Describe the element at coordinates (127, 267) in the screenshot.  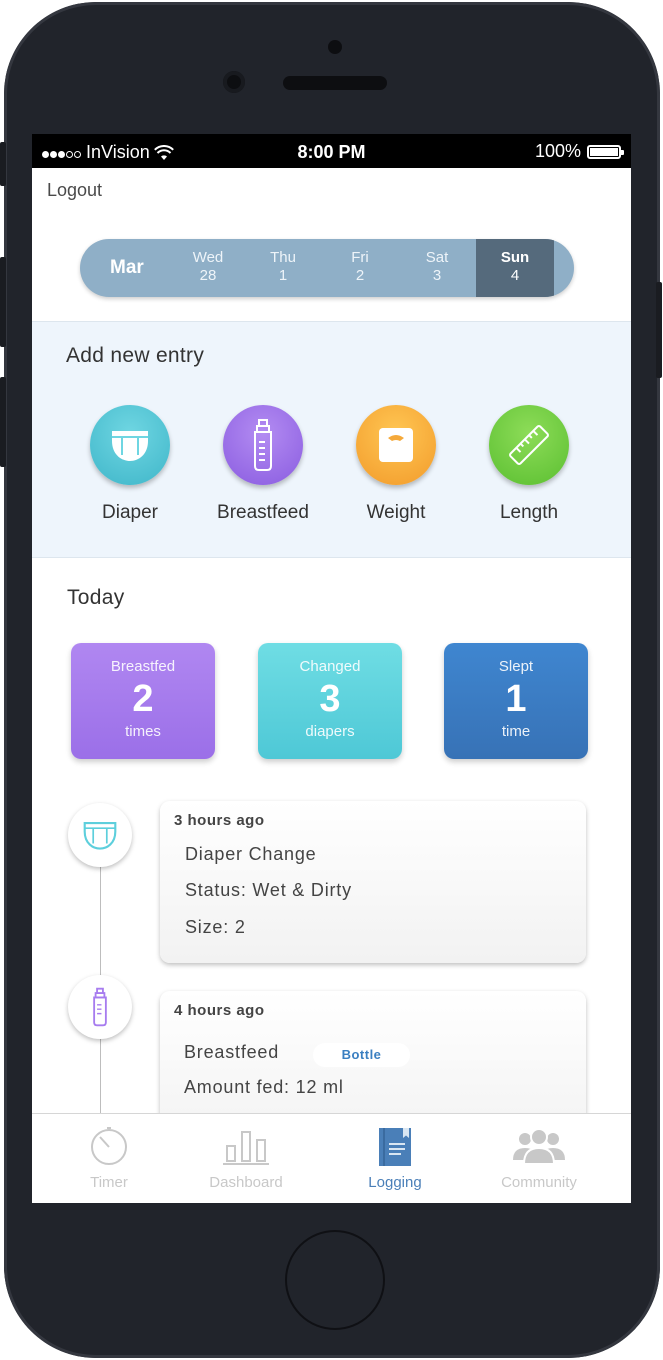
I see `month-label: Mar` at that location.